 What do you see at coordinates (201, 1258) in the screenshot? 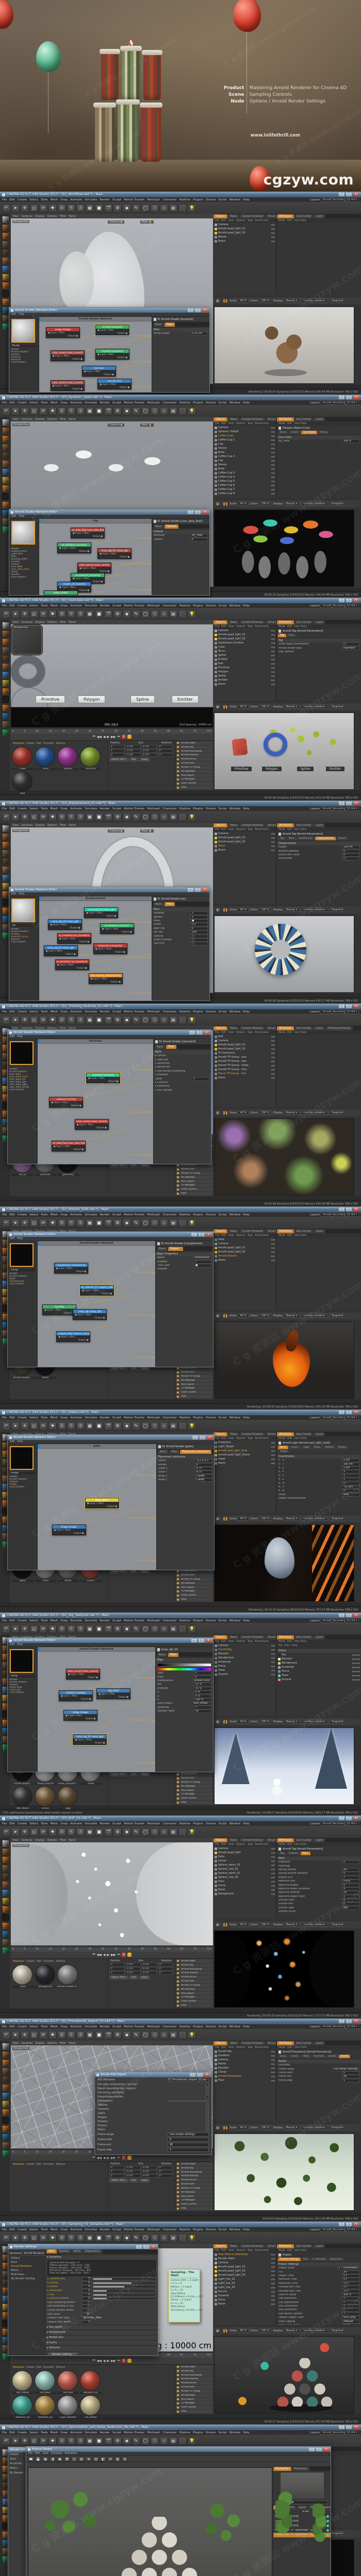
I see `node-prop-value: complement` at bounding box center [201, 1258].